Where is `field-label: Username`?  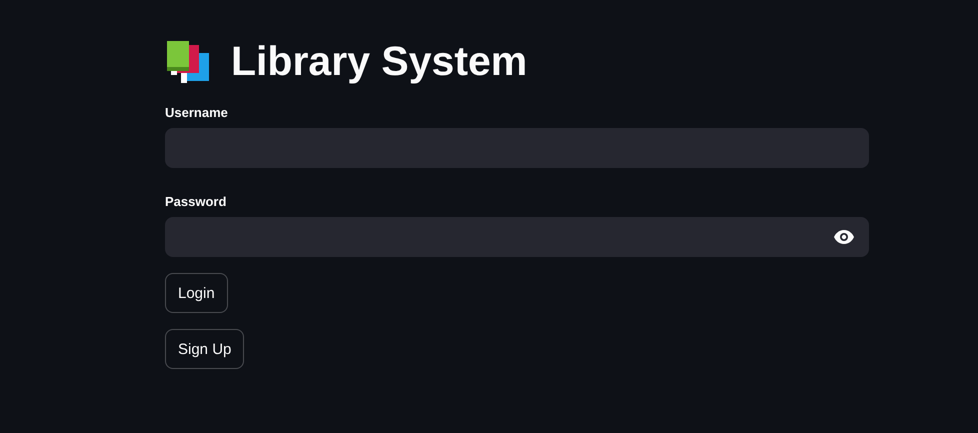
field-label: Username is located at coordinates (197, 112).